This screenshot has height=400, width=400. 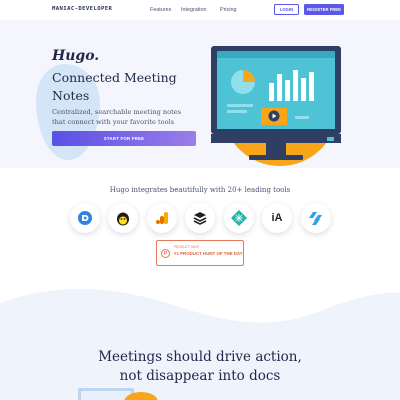 I want to click on monitor-stand, so click(x=276, y=149).